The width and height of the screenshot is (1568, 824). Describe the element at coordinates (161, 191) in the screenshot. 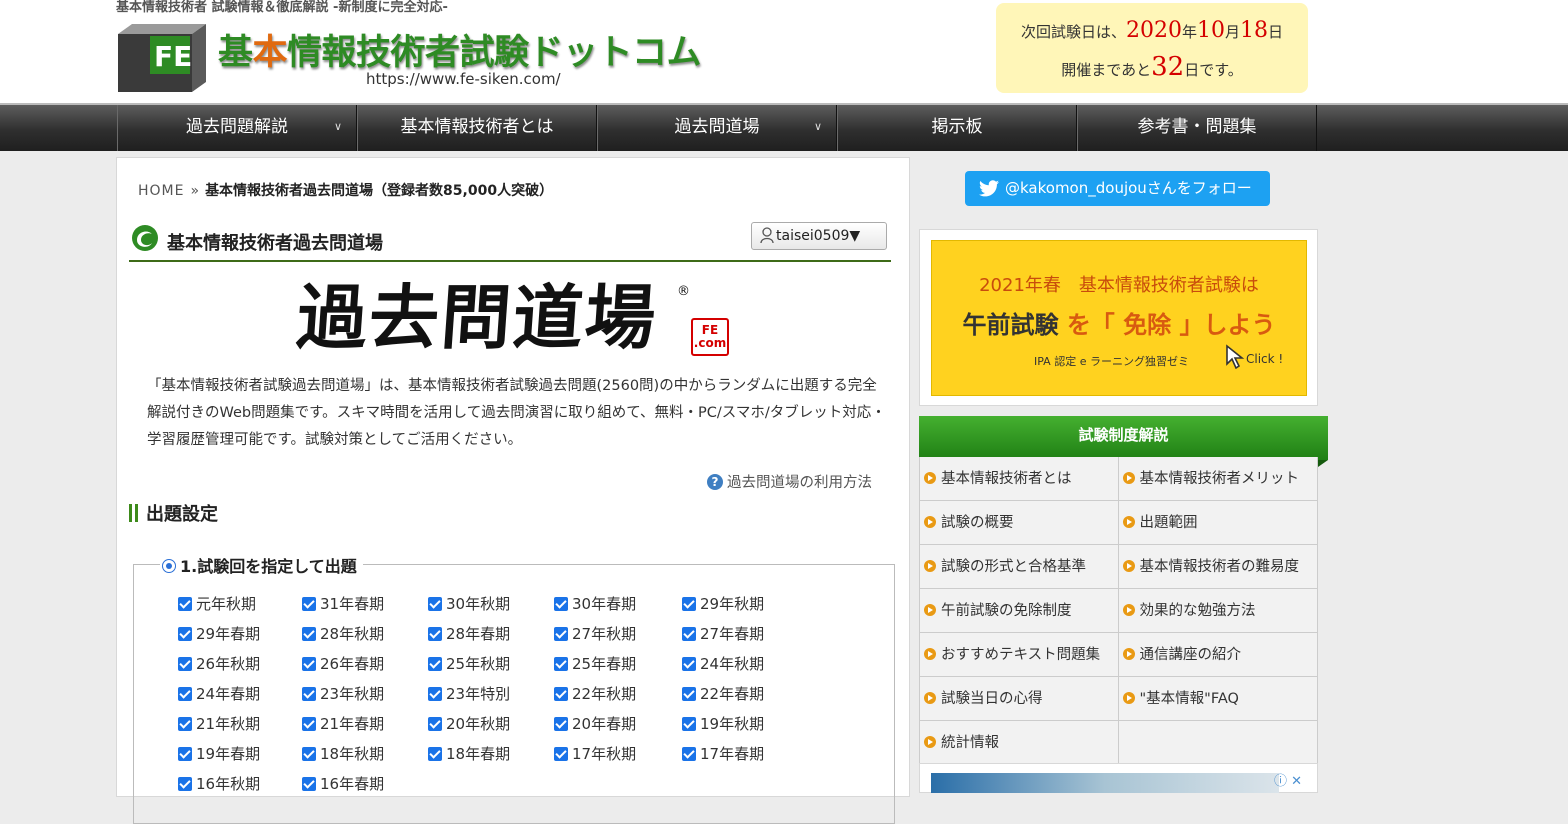

I see `breadcrumb-home-link: HOME` at that location.